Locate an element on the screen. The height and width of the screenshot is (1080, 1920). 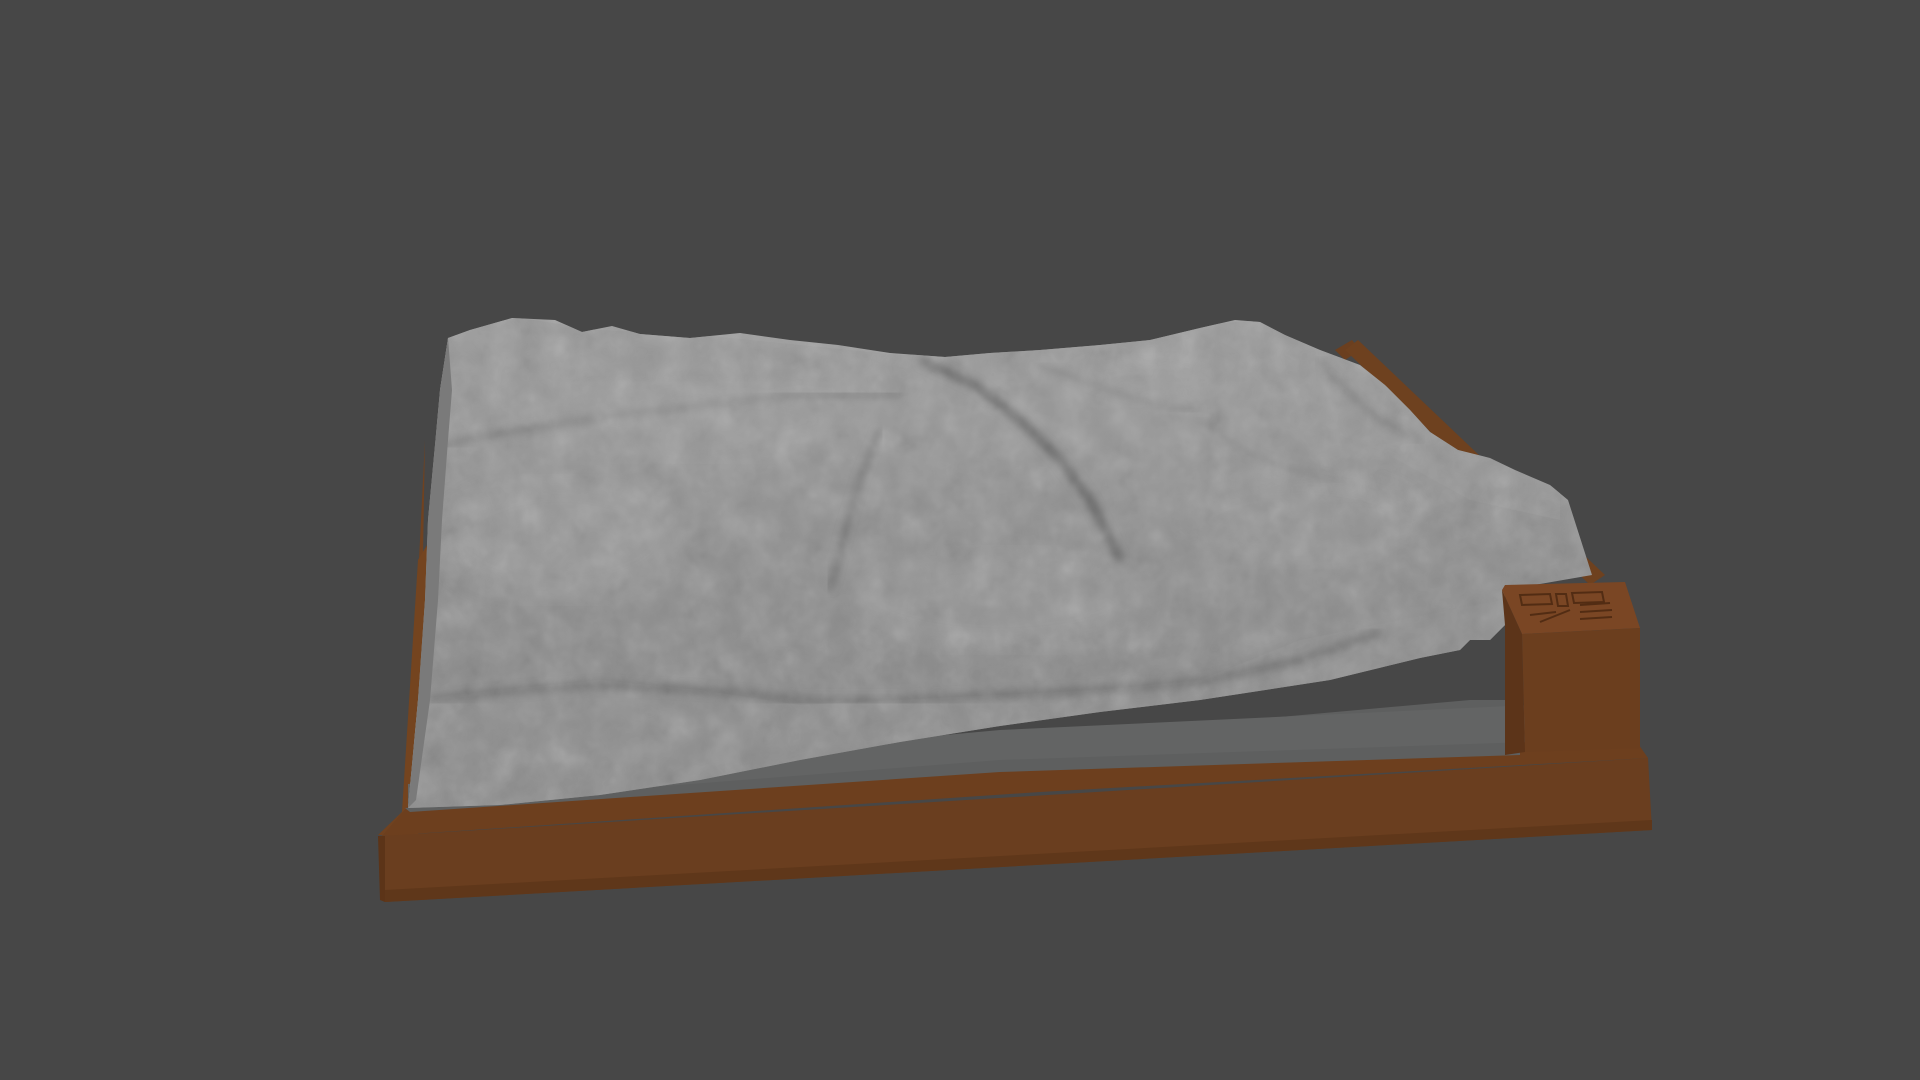
legend-block is located at coordinates (1571, 668).